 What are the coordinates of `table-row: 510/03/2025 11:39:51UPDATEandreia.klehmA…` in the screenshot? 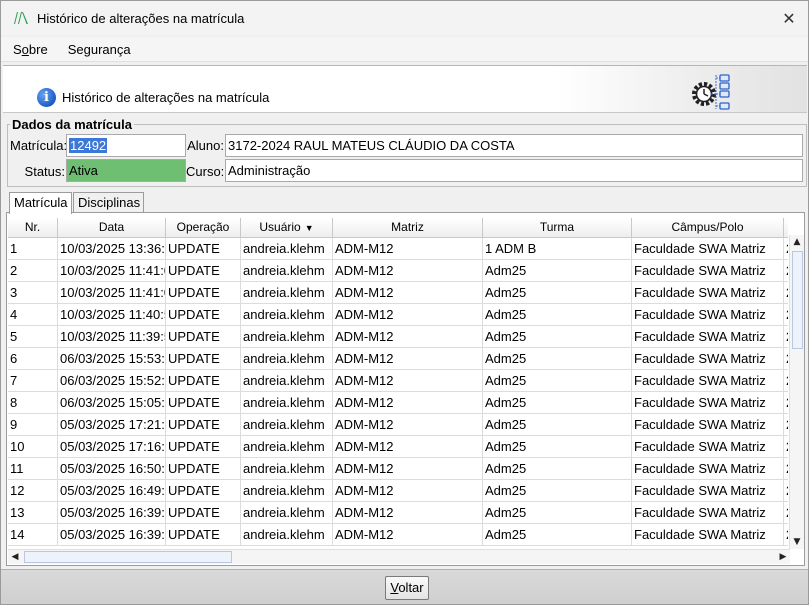 It's located at (398, 337).